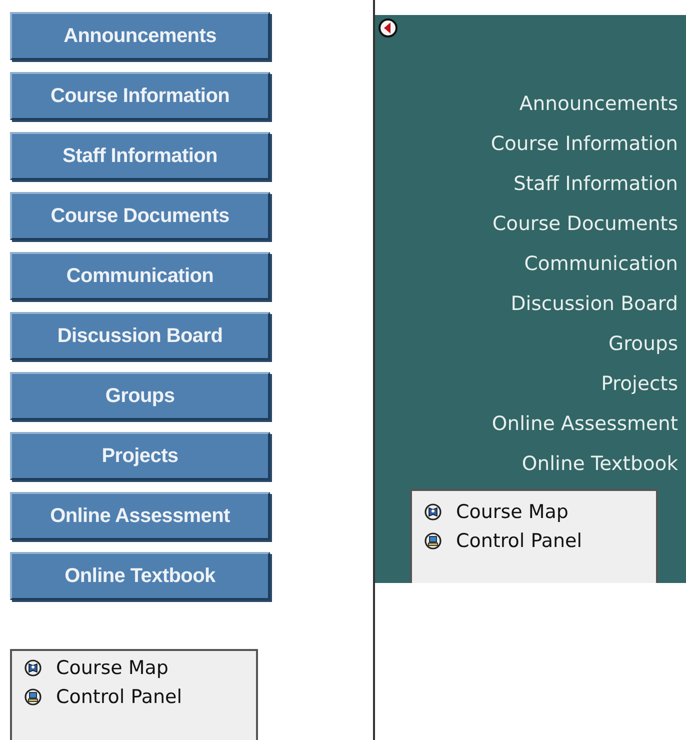 Image resolution: width=686 pixels, height=740 pixels. What do you see at coordinates (585, 424) in the screenshot?
I see `menu-link: Online Assessment` at bounding box center [585, 424].